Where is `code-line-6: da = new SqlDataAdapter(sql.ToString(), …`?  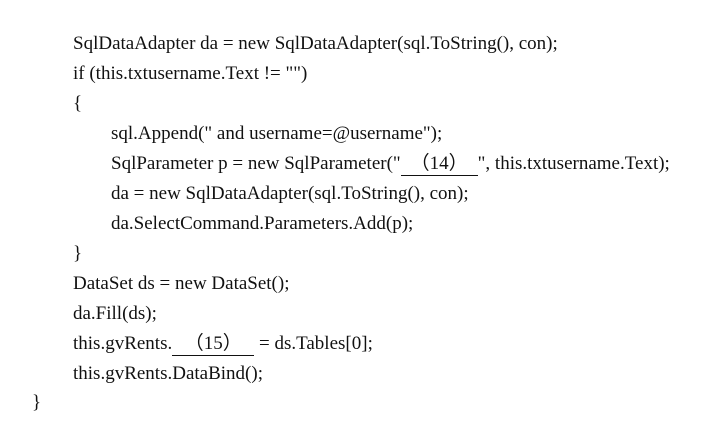 code-line-6: da = new SqlDataAdapter(sql.ToString(), … is located at coordinates (280, 181).